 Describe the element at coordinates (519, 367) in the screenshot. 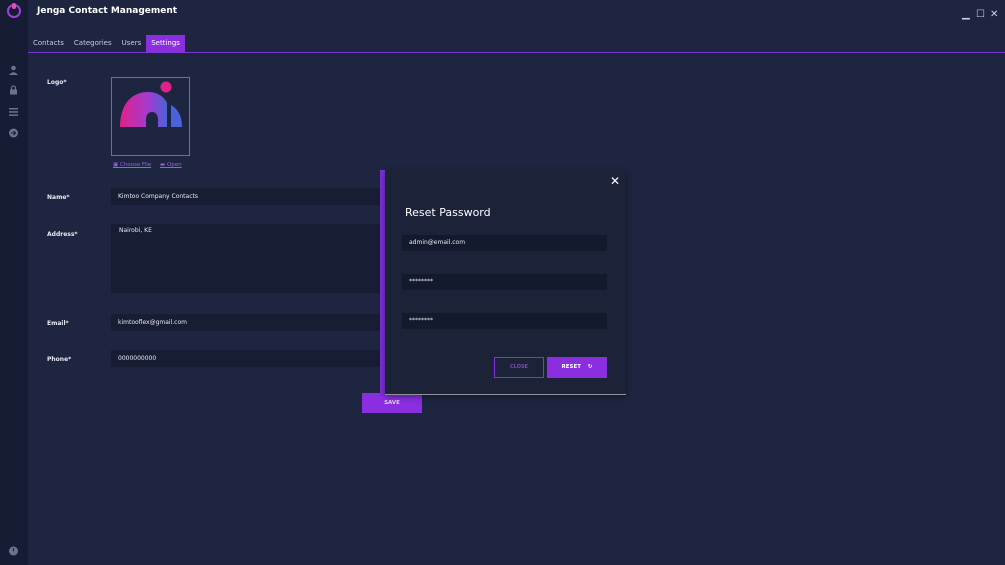

I see `close-button: CLOSE` at that location.